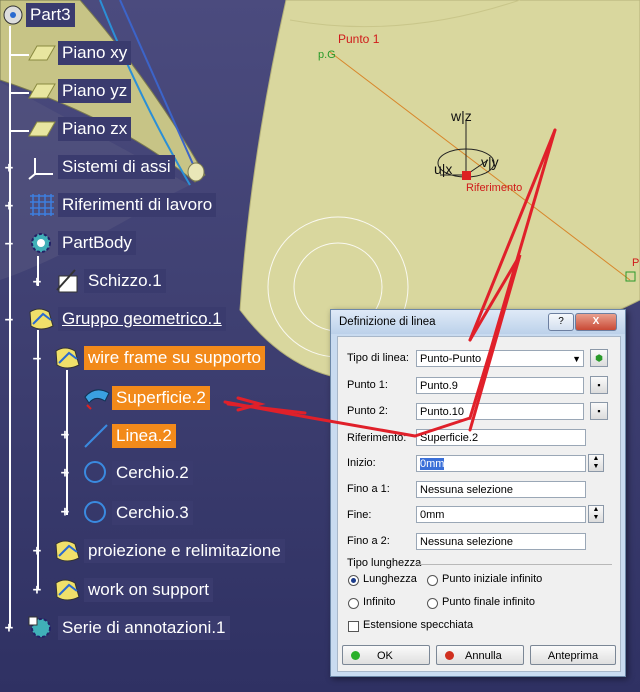 The image size is (640, 692). I want to click on tree-item-label: Cerchio.3, so click(152, 513).